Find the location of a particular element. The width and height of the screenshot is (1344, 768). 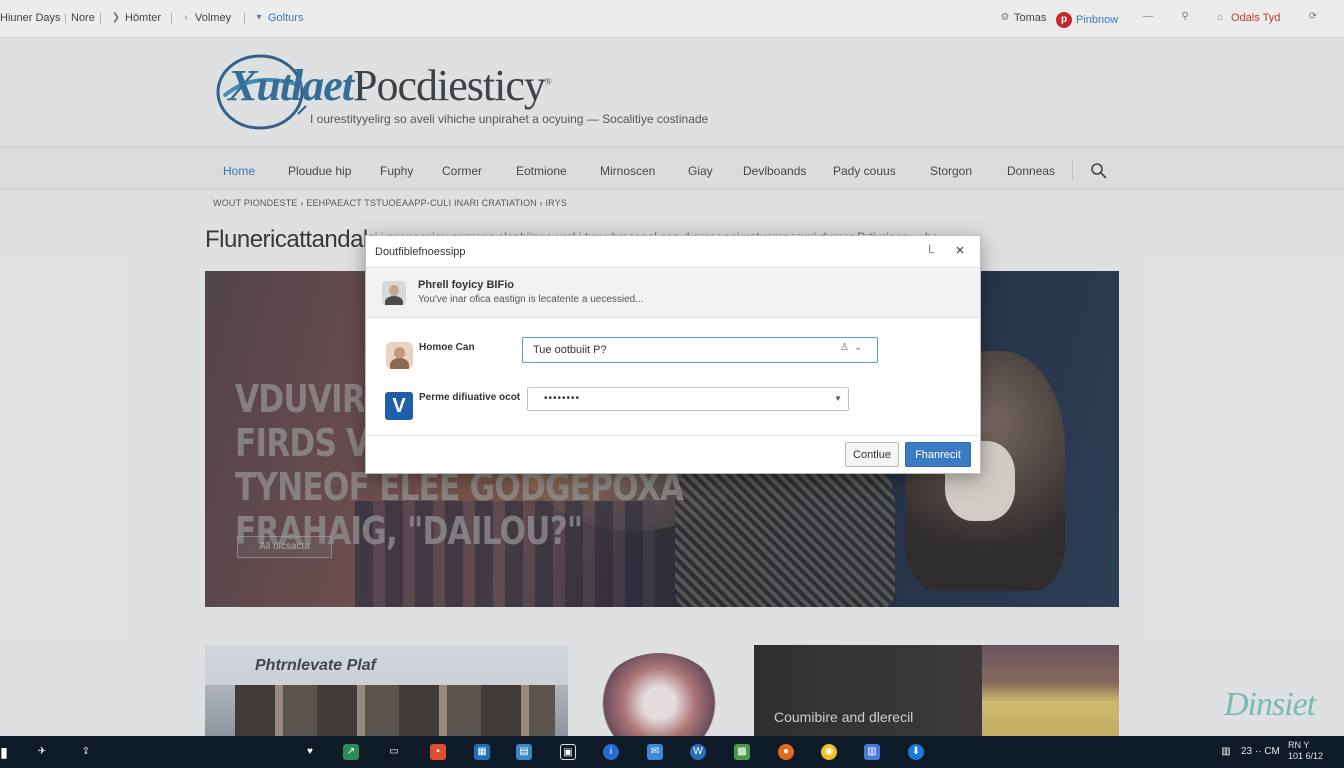

chart-icon: ↗ is located at coordinates (351, 752).